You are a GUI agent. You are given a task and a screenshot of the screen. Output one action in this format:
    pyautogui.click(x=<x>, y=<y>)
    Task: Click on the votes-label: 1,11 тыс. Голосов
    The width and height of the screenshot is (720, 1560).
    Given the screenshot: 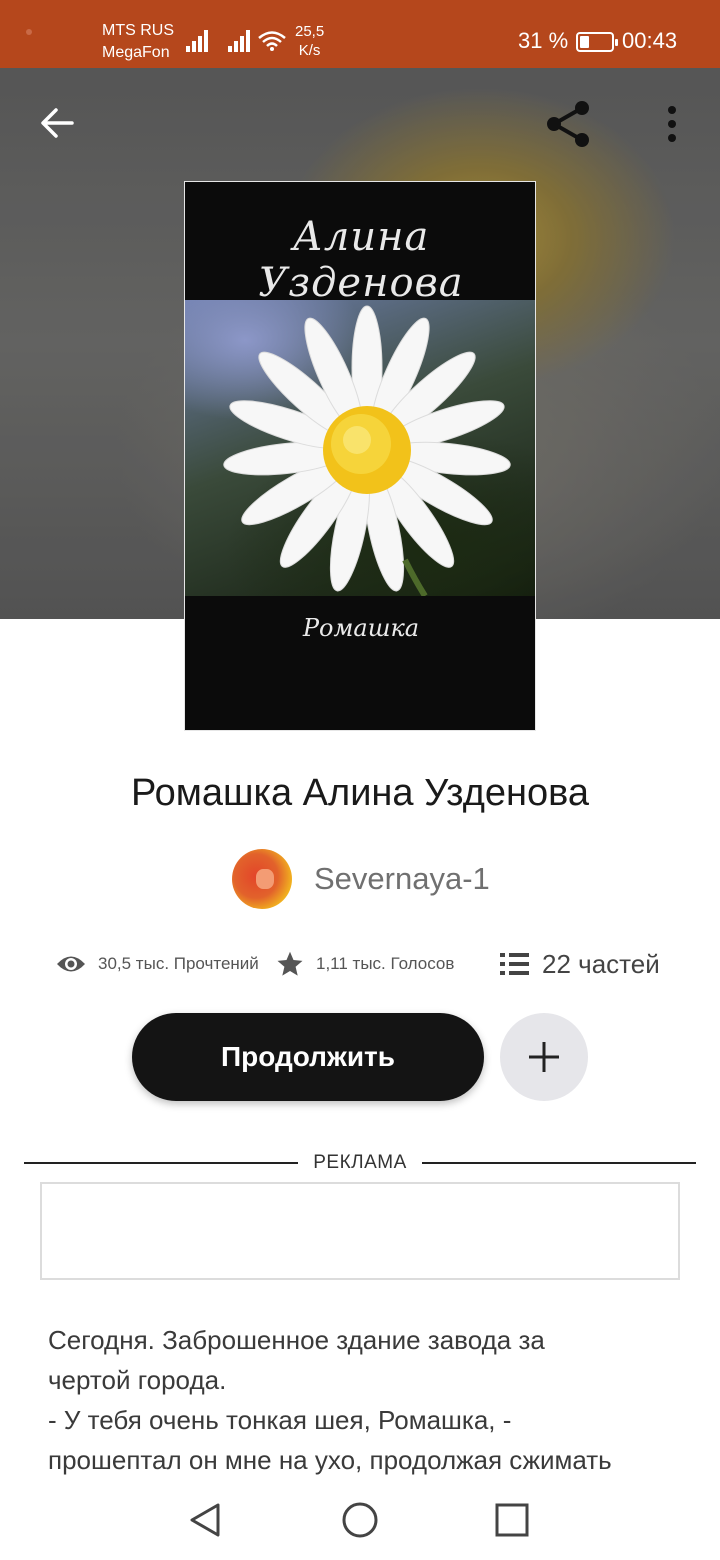 What is the action you would take?
    pyautogui.click(x=385, y=963)
    